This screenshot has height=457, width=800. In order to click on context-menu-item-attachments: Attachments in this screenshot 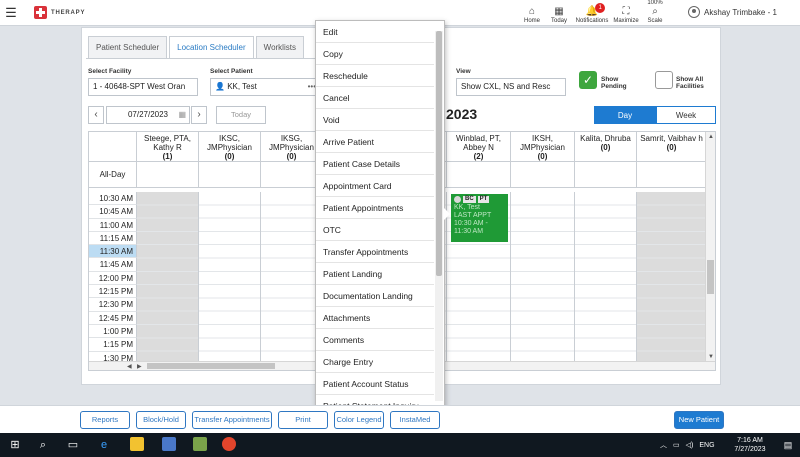, I will do `click(375, 318)`.